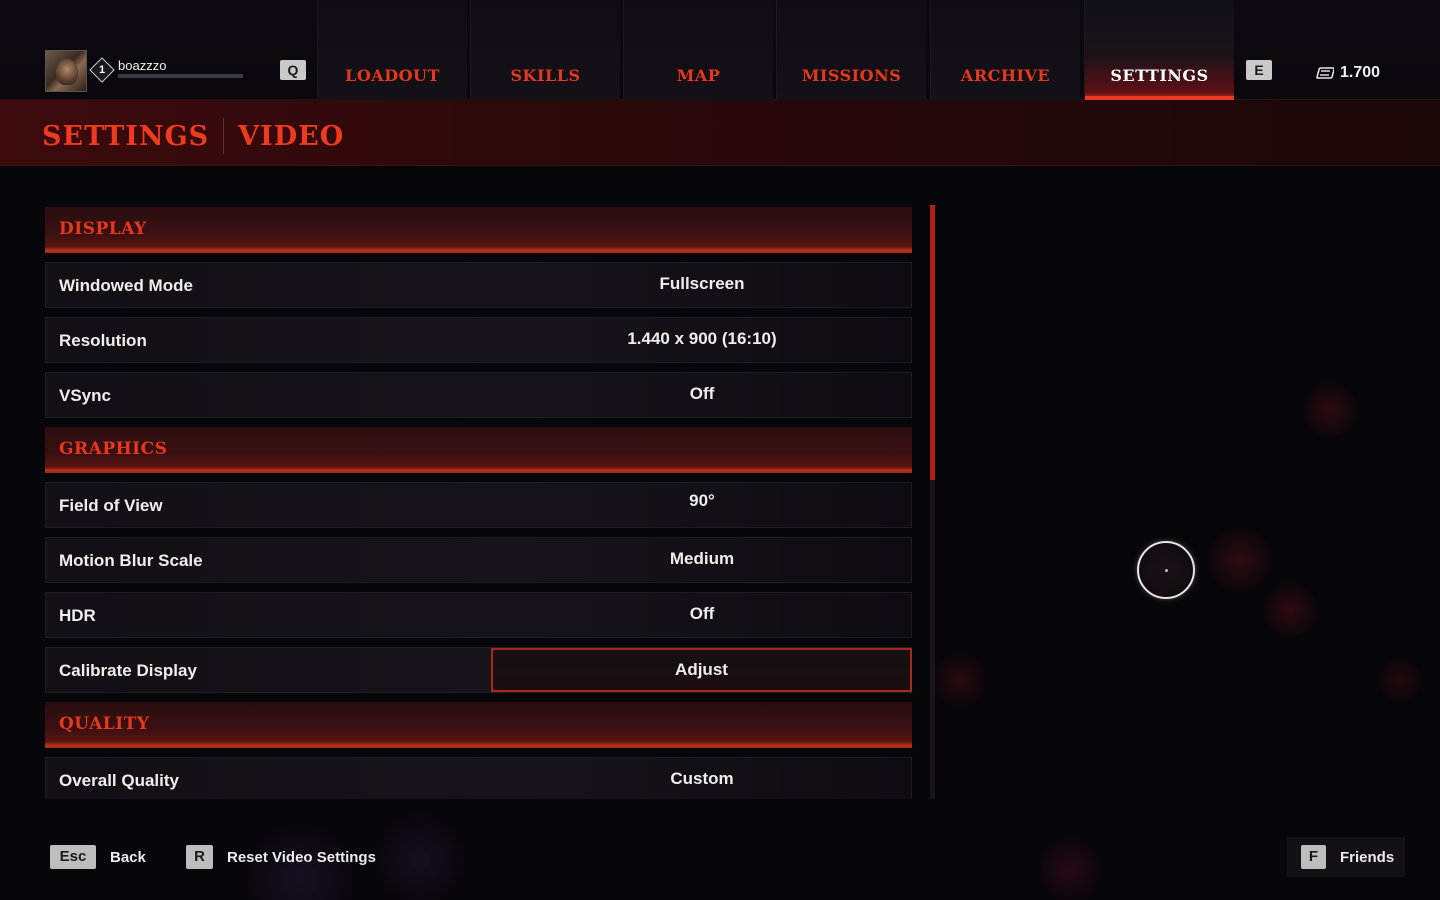 This screenshot has width=1440, height=900. What do you see at coordinates (142, 65) in the screenshot?
I see `player-username: boazzzo` at bounding box center [142, 65].